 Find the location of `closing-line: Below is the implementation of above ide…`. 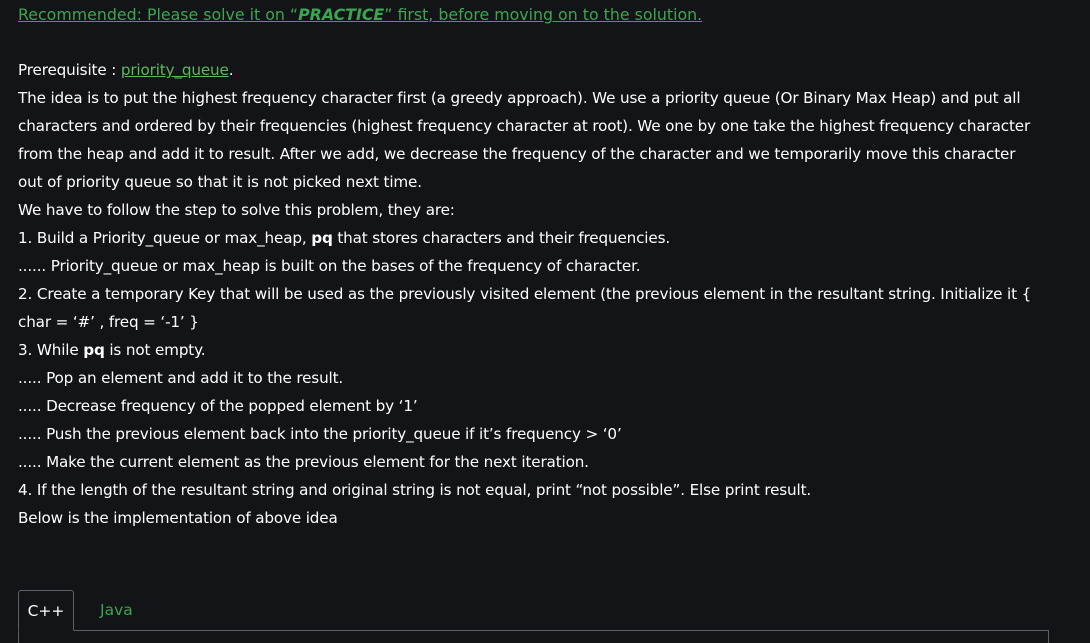

closing-line: Below is the implementation of above ide… is located at coordinates (178, 518).